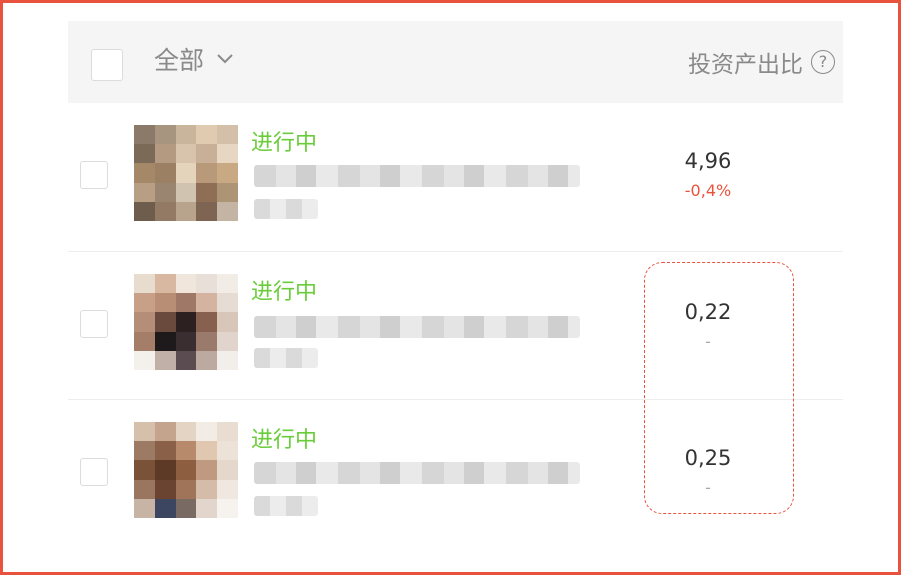 This screenshot has width=901, height=575. I want to click on roi-highlight-annotation, so click(719, 388).